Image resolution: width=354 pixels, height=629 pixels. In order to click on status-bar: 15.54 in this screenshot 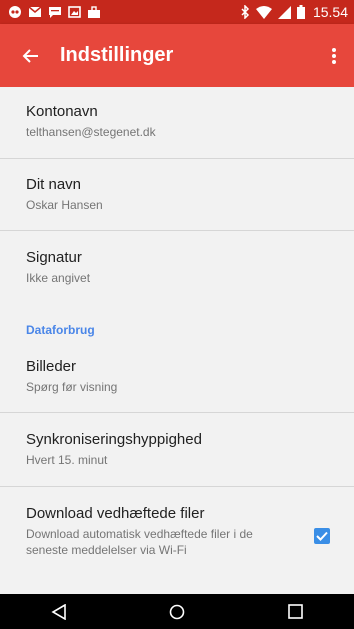, I will do `click(177, 12)`.